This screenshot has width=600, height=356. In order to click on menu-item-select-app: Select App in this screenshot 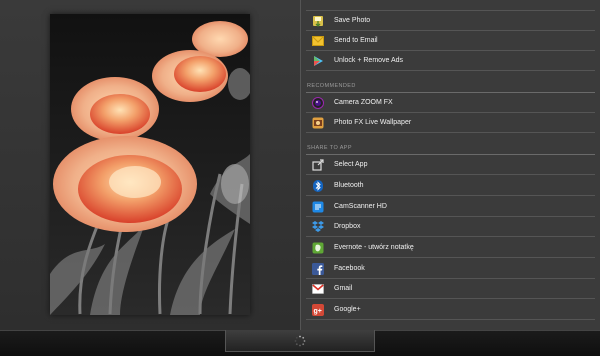, I will do `click(450, 165)`.